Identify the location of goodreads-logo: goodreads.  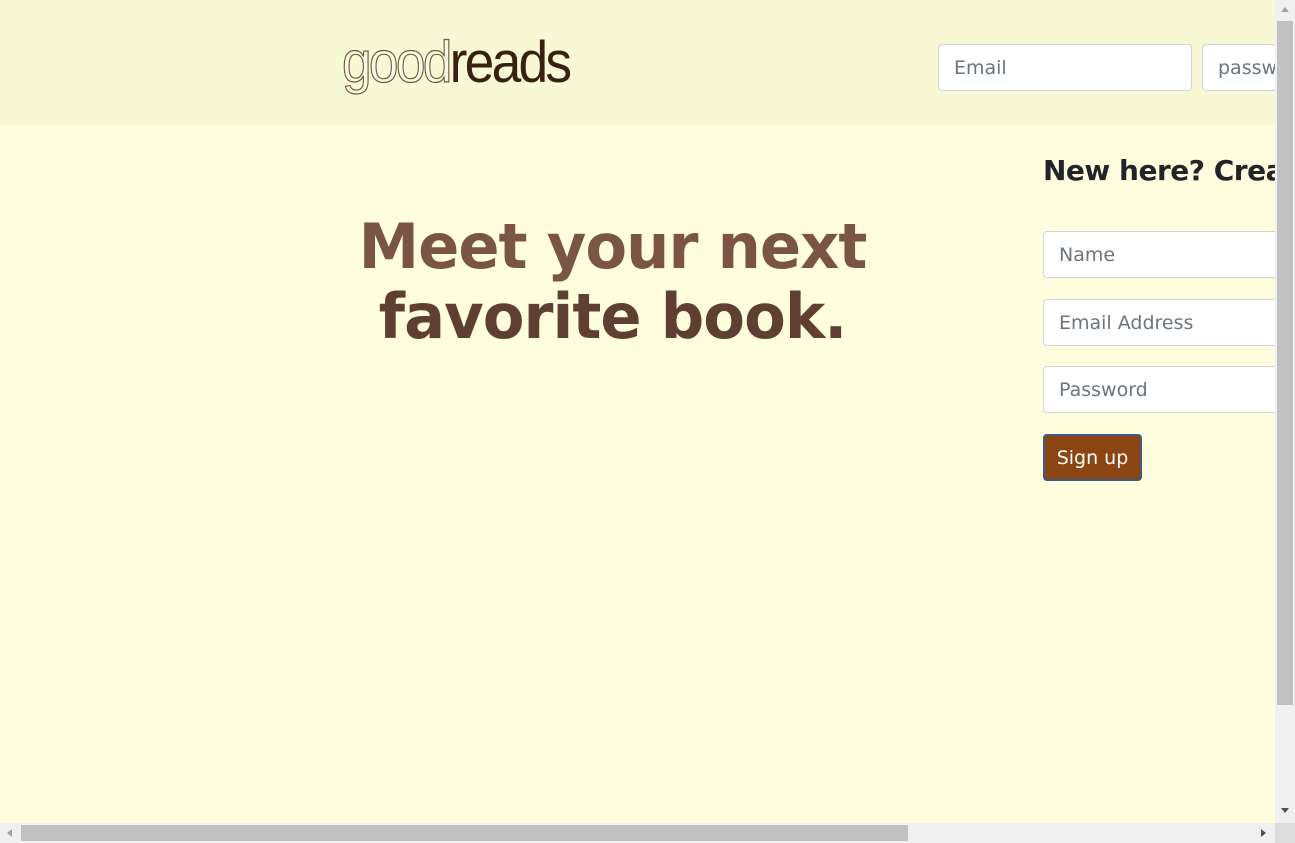
(456, 63).